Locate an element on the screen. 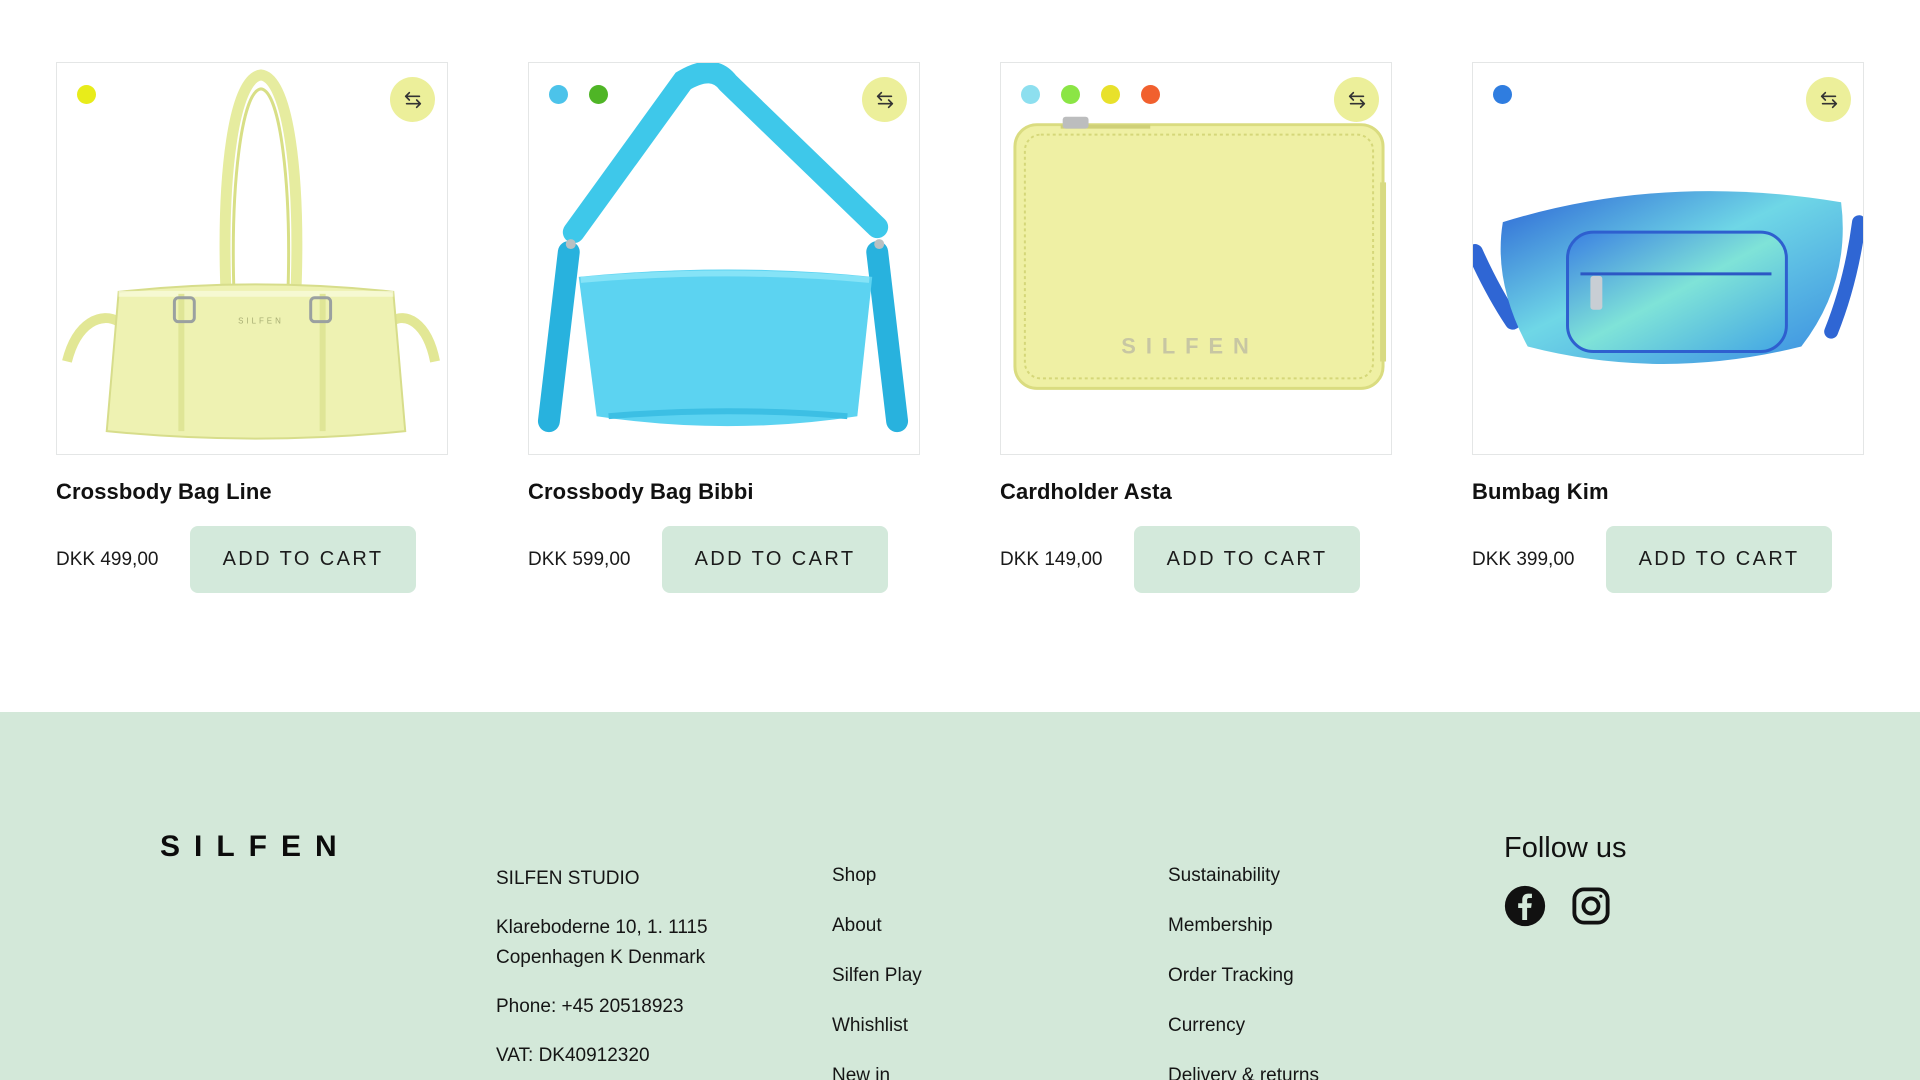 The image size is (1920, 1080). buy-row: DKK 599,00 ADD TO CART is located at coordinates (724, 559).